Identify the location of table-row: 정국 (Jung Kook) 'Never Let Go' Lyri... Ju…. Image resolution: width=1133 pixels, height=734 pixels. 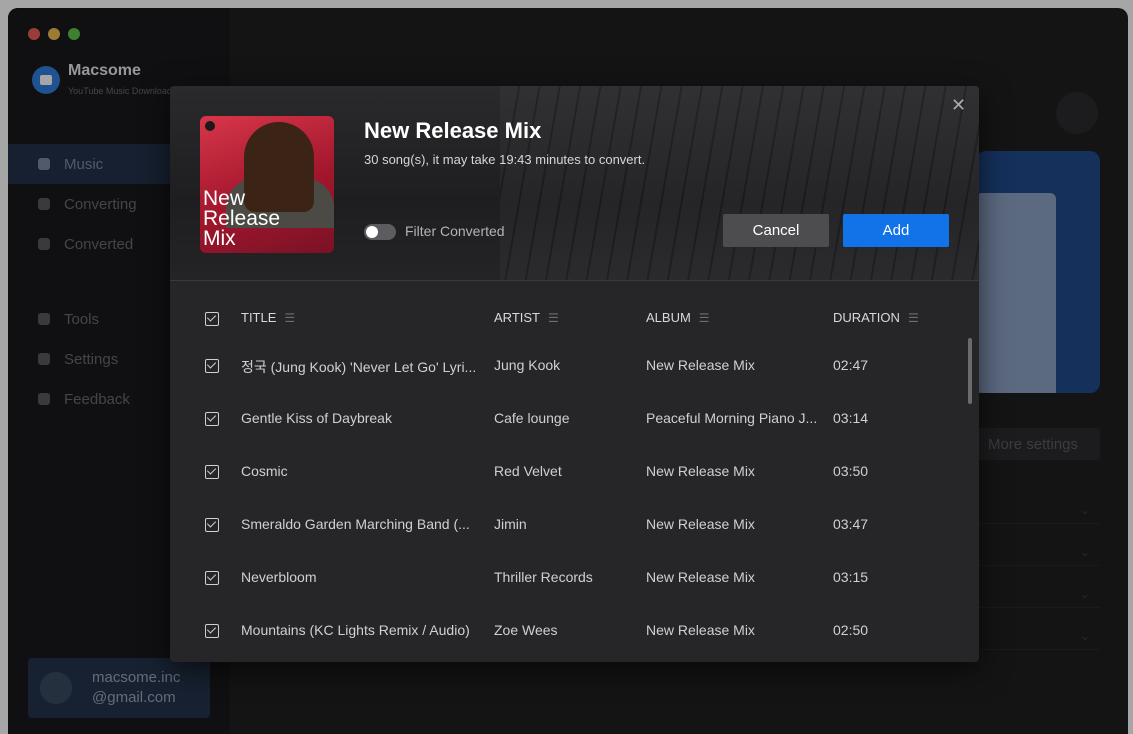
(570, 365).